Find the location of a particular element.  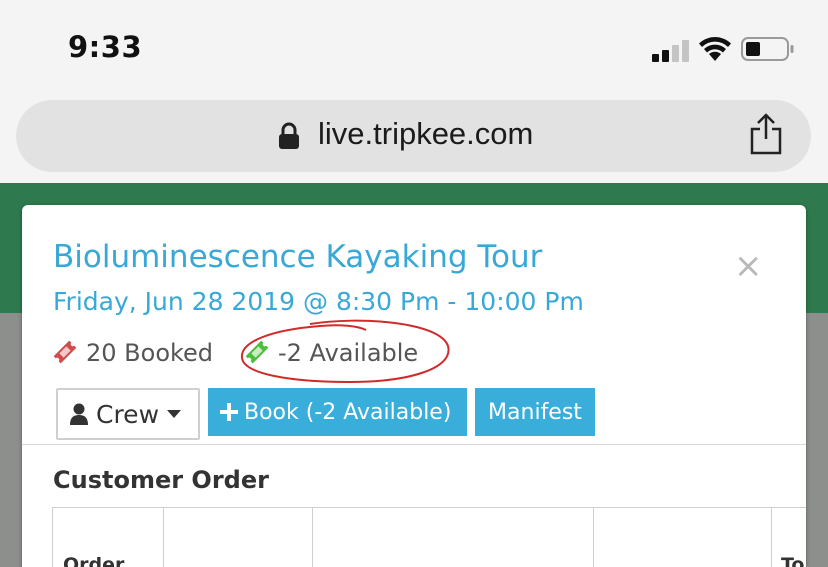

address-bar: live.tripkee.com is located at coordinates (413, 136).